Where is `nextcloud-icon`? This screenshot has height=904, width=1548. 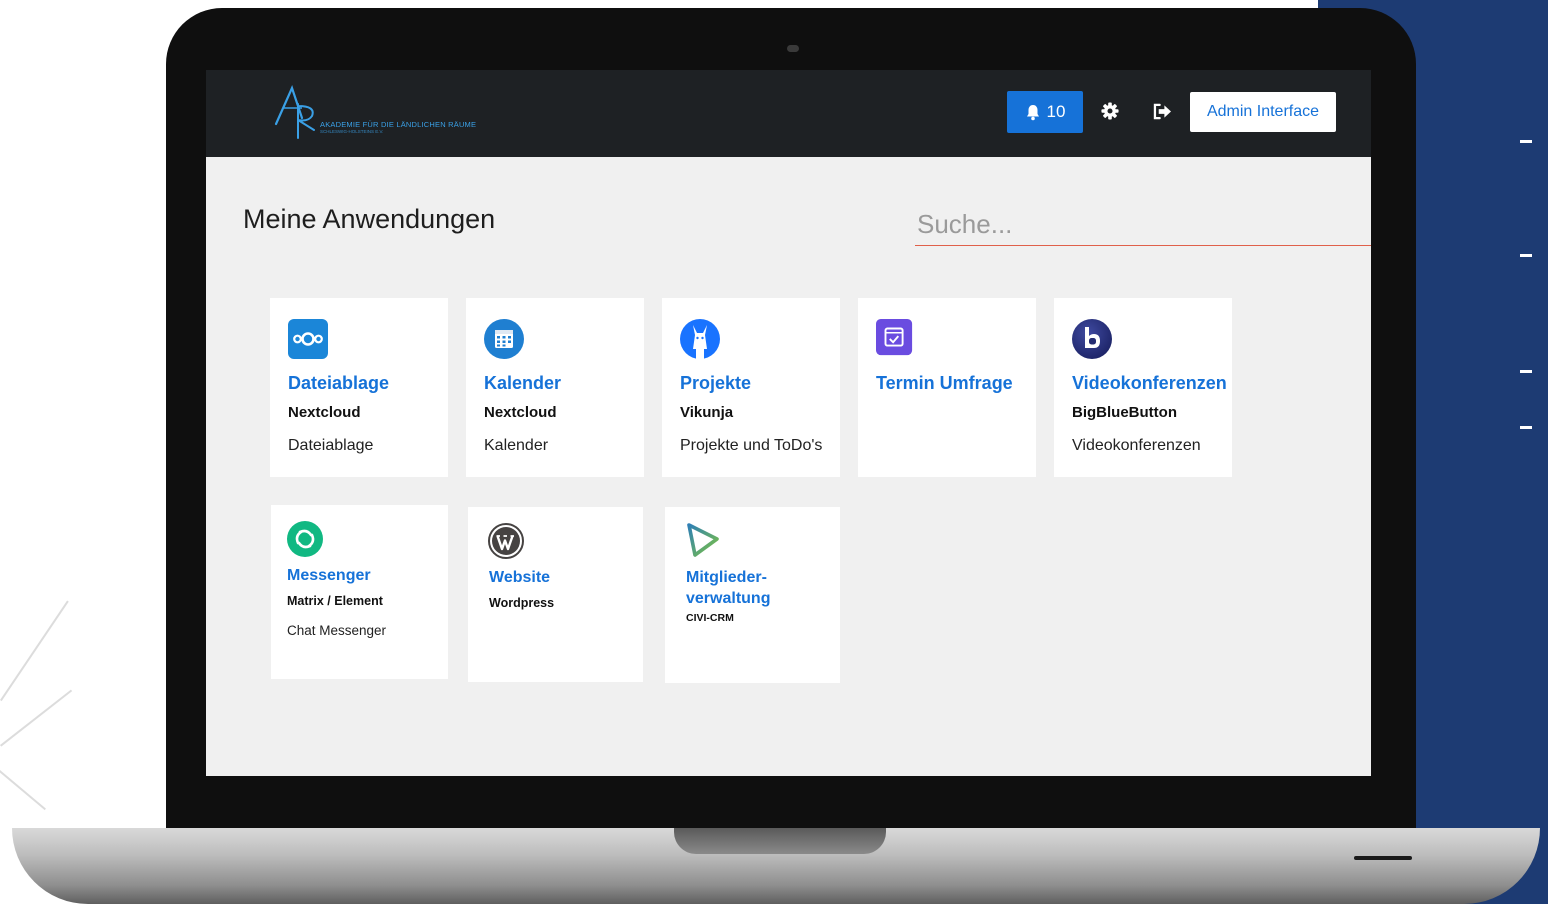
nextcloud-icon is located at coordinates (308, 339).